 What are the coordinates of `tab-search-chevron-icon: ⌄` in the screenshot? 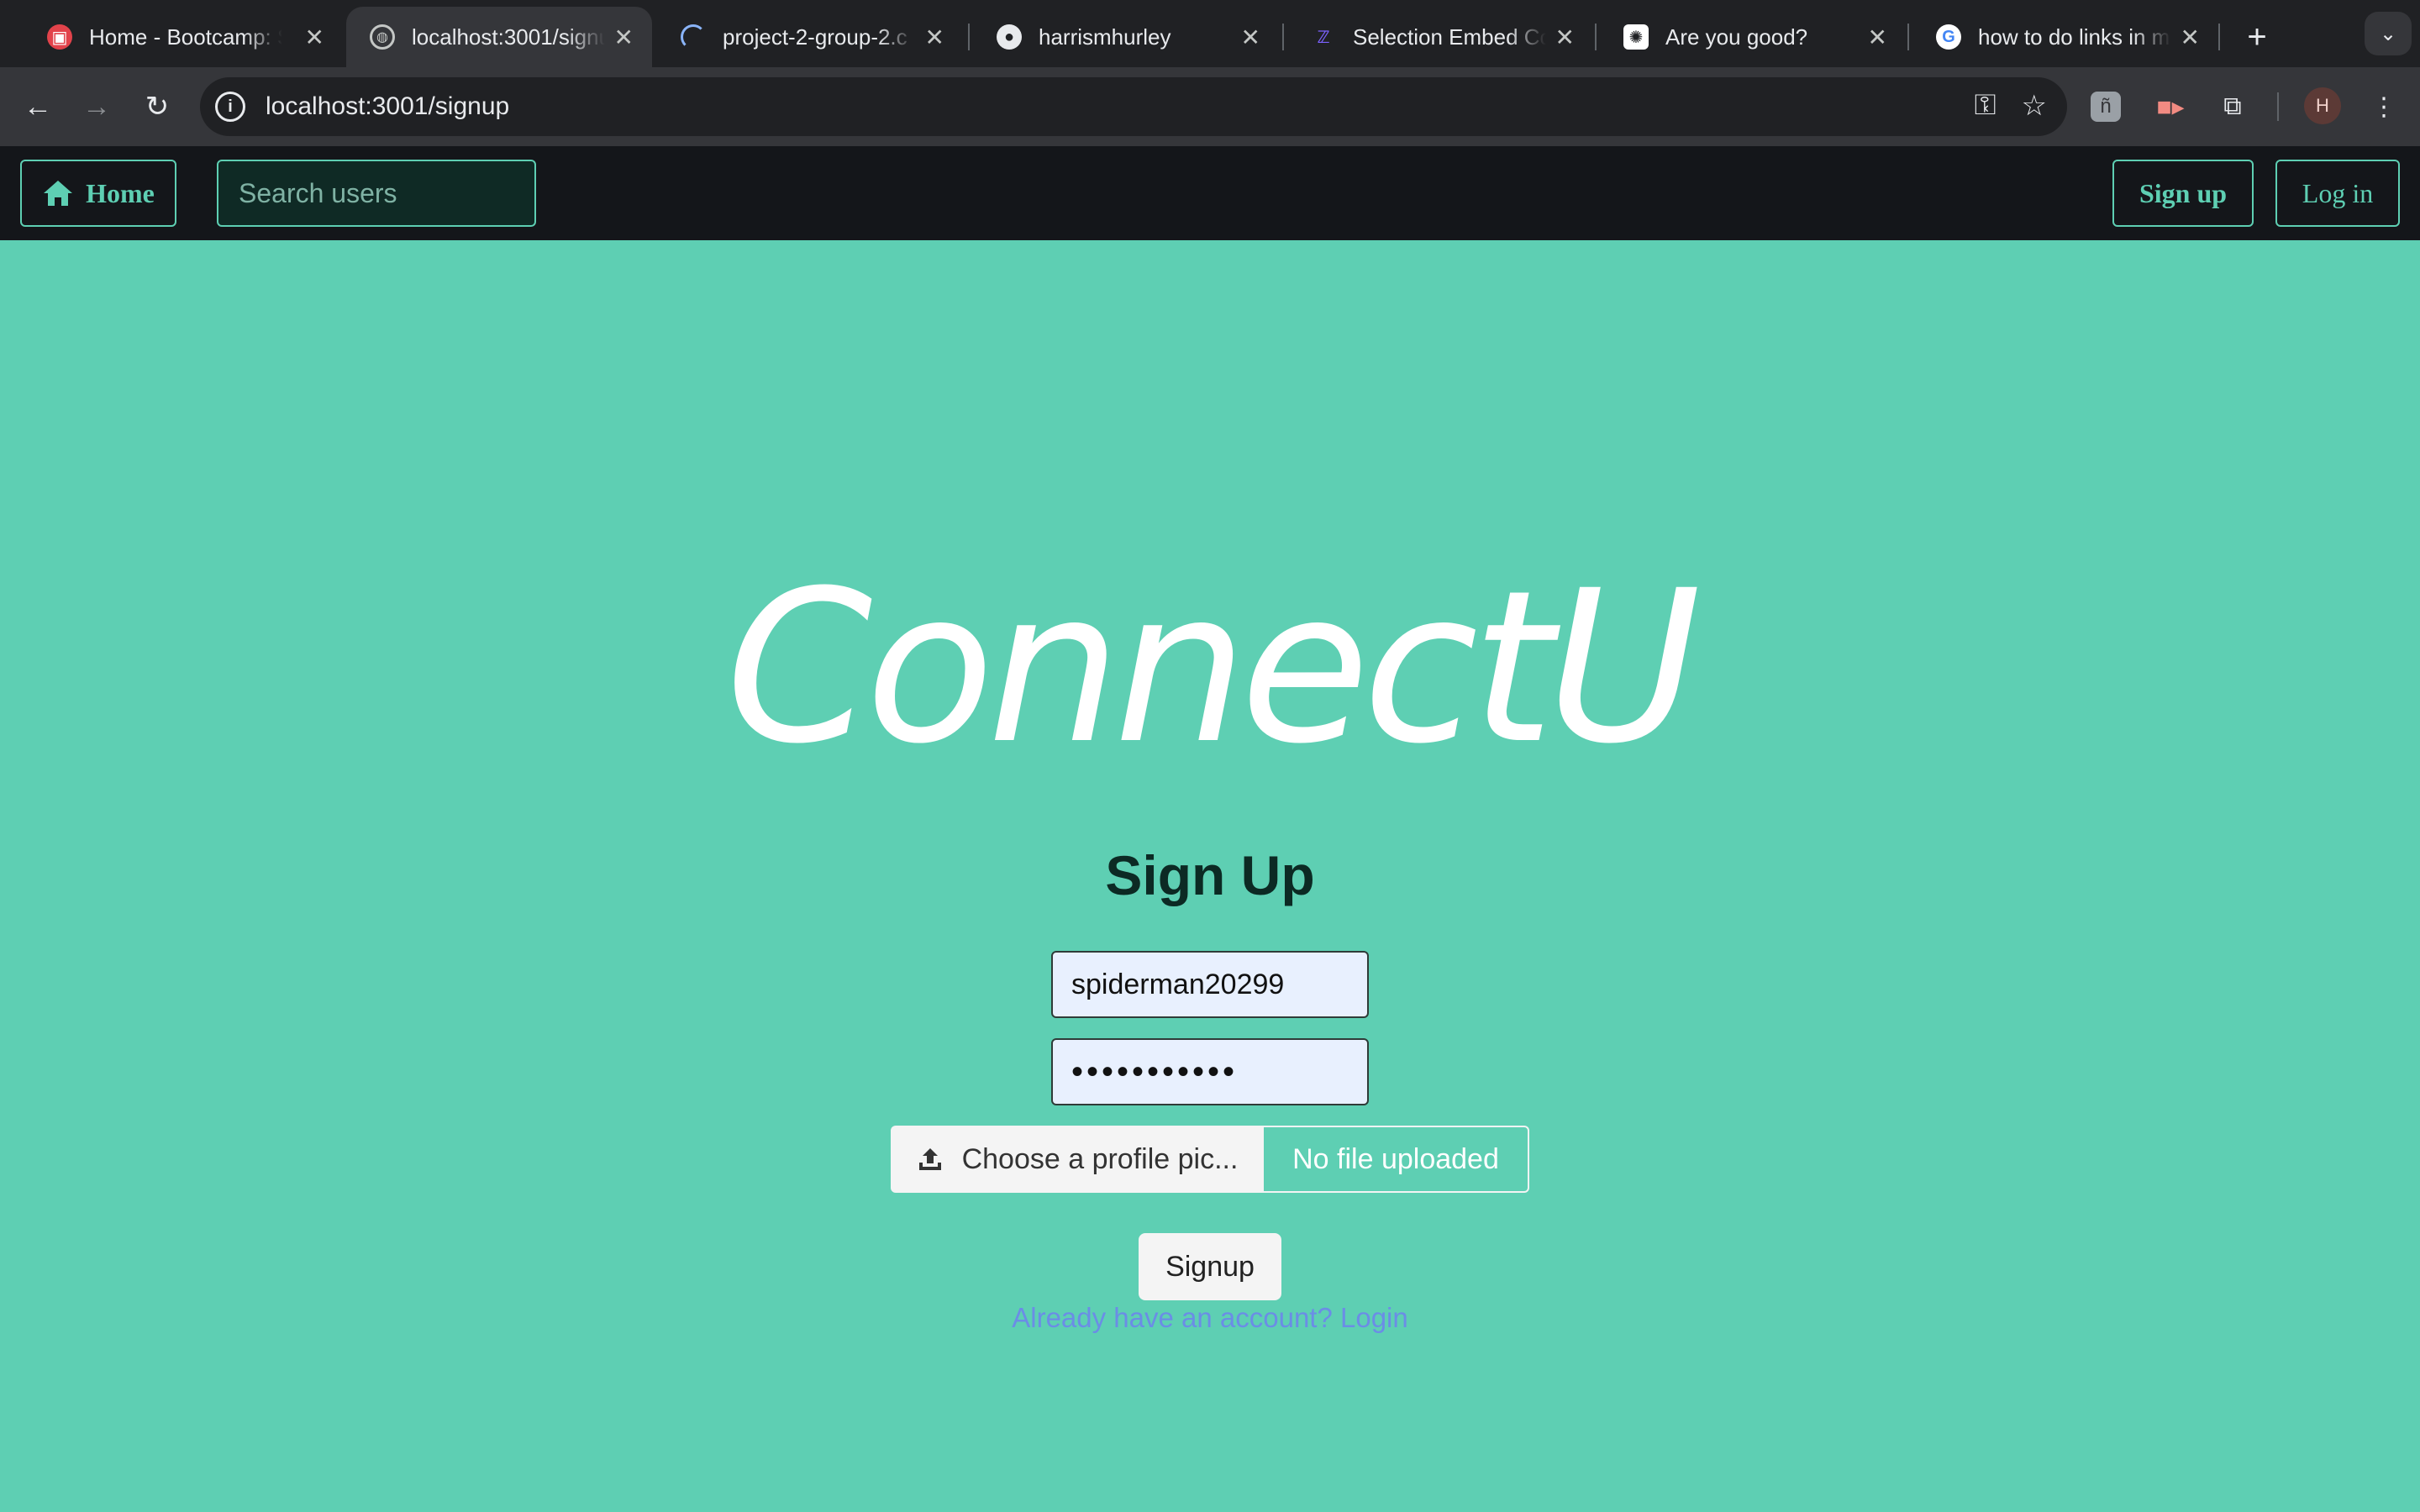 It's located at (2389, 33).